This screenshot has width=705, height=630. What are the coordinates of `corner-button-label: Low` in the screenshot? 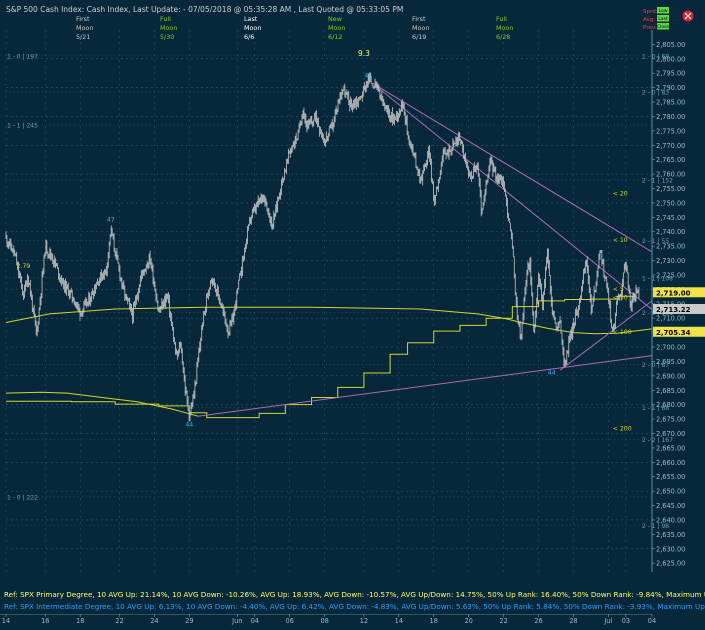 It's located at (662, 11).